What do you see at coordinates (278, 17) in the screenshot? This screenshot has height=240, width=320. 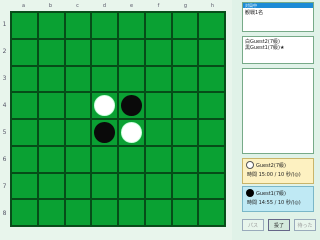 I see `status-box: 対局中 観戦1名` at bounding box center [278, 17].